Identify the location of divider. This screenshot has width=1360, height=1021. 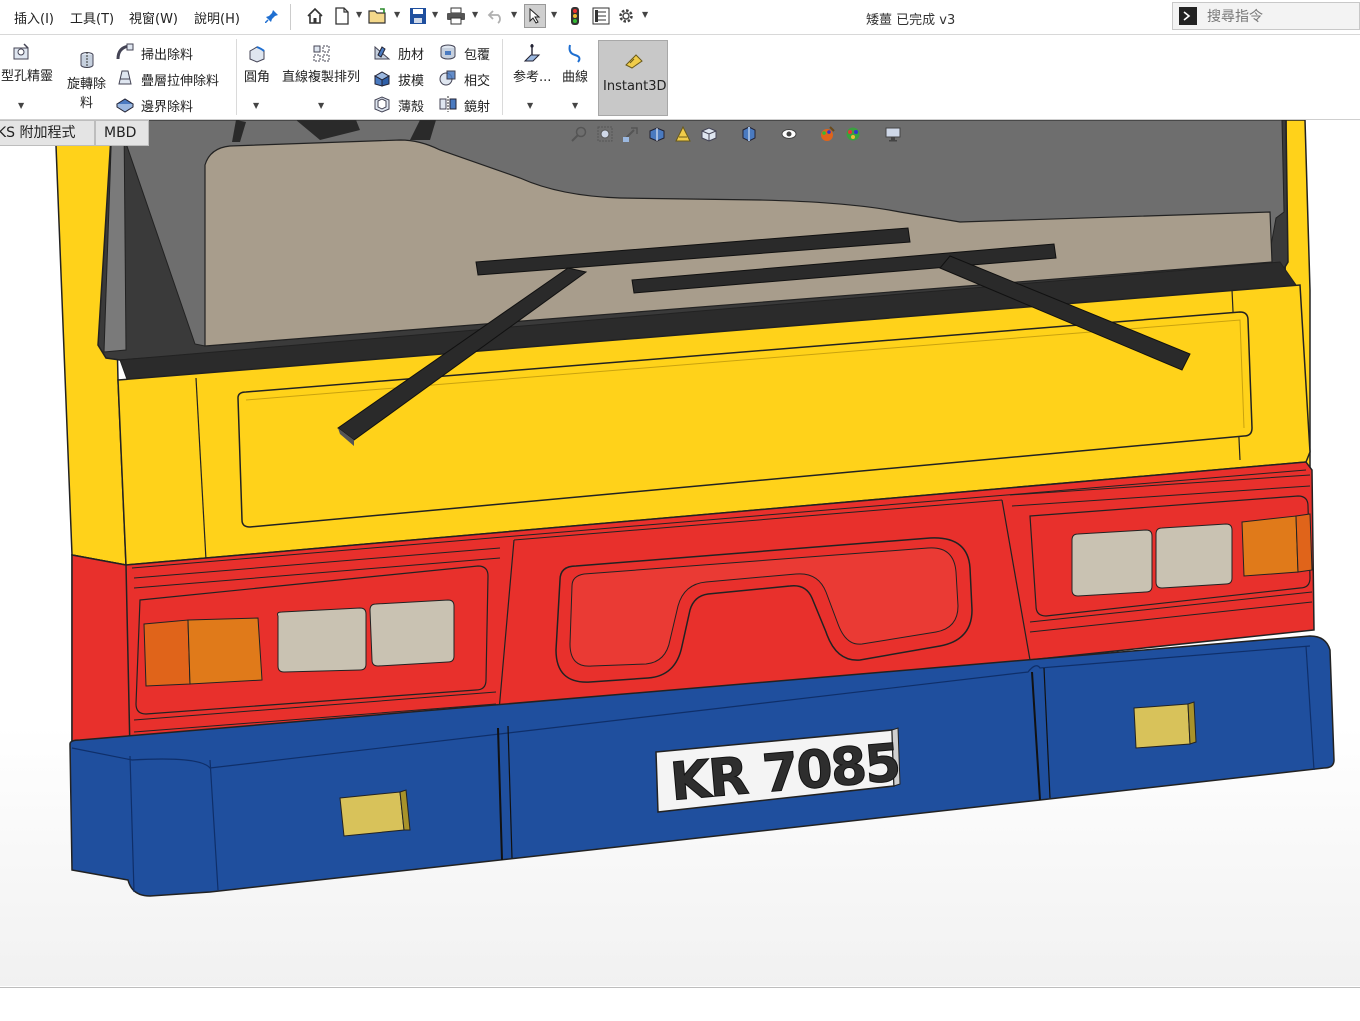
(290, 17).